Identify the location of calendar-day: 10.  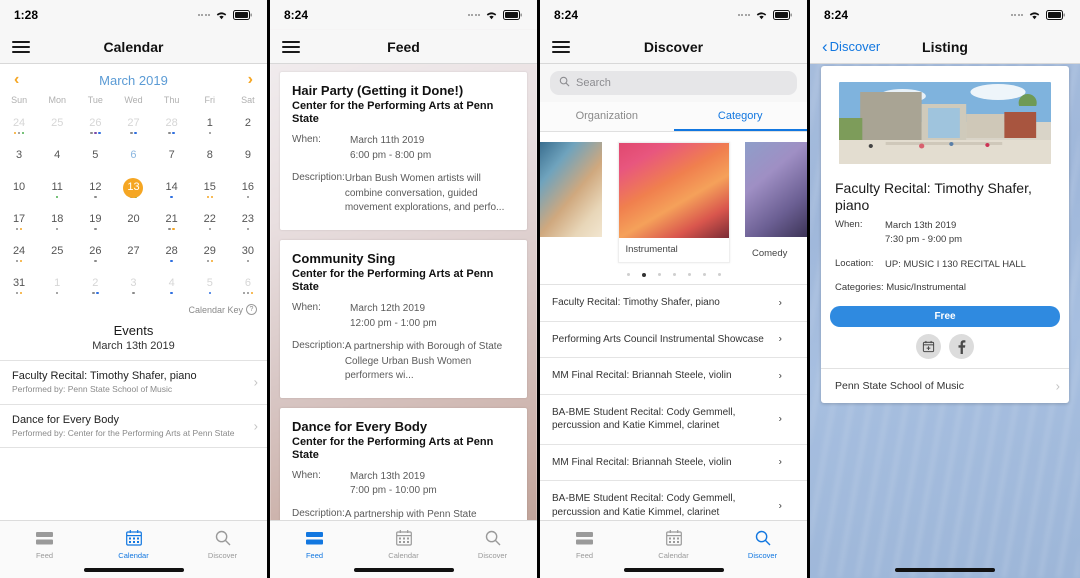
(19, 190).